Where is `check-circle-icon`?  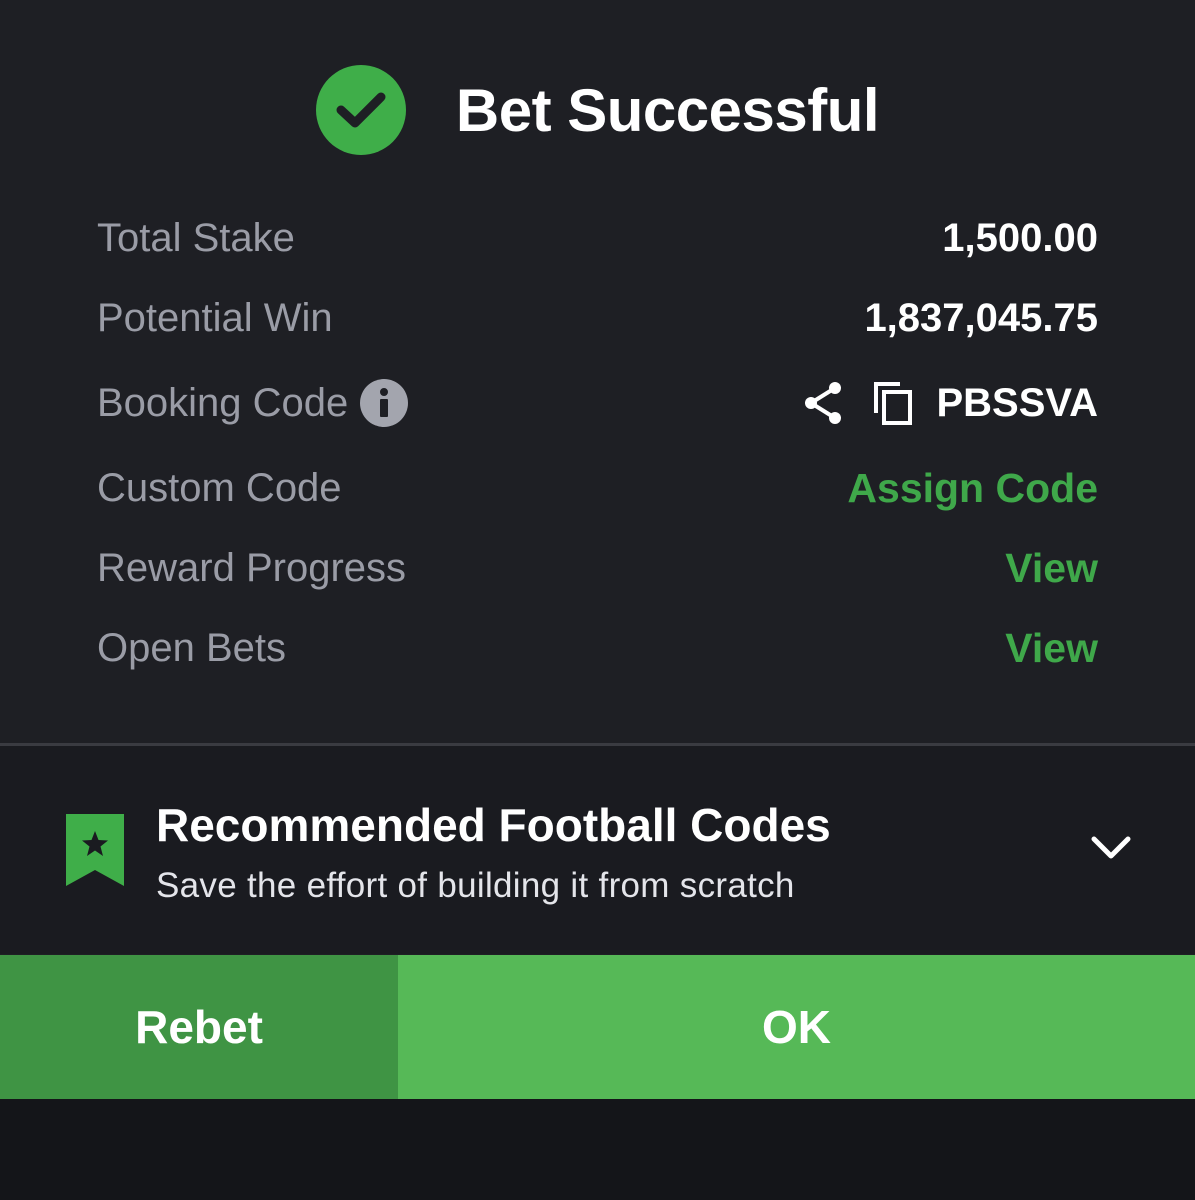 check-circle-icon is located at coordinates (360, 110).